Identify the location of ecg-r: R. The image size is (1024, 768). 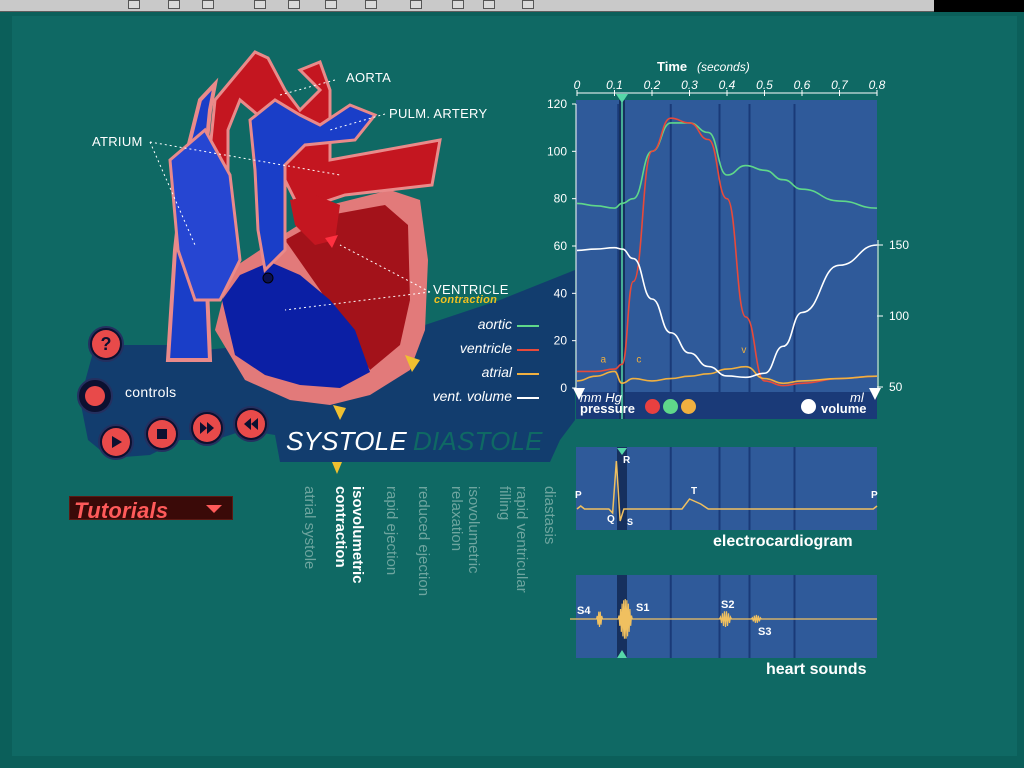
(627, 460).